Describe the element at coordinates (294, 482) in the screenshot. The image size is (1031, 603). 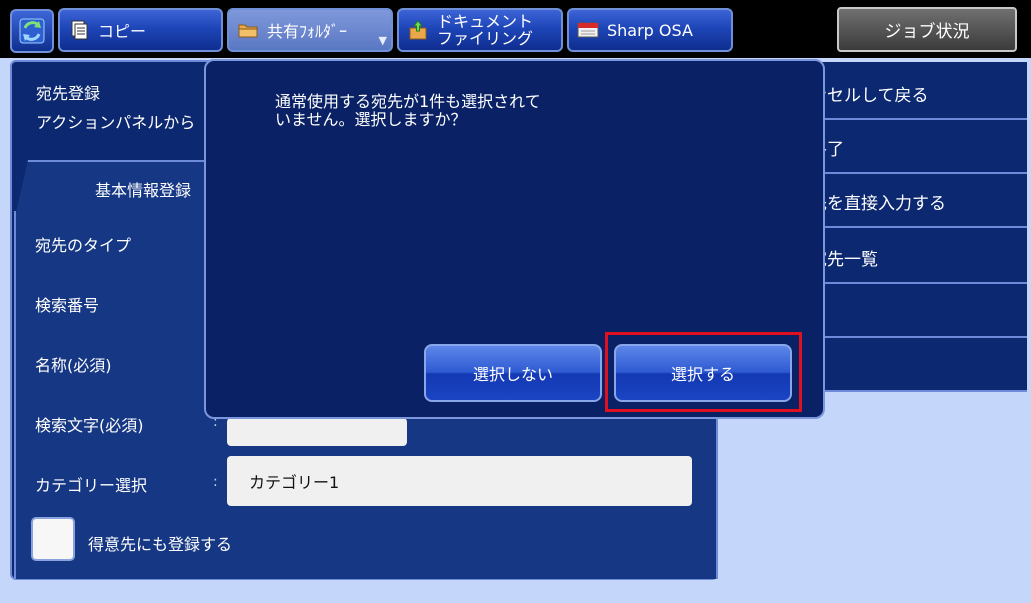
I see `category-value: カテゴリー1` at that location.